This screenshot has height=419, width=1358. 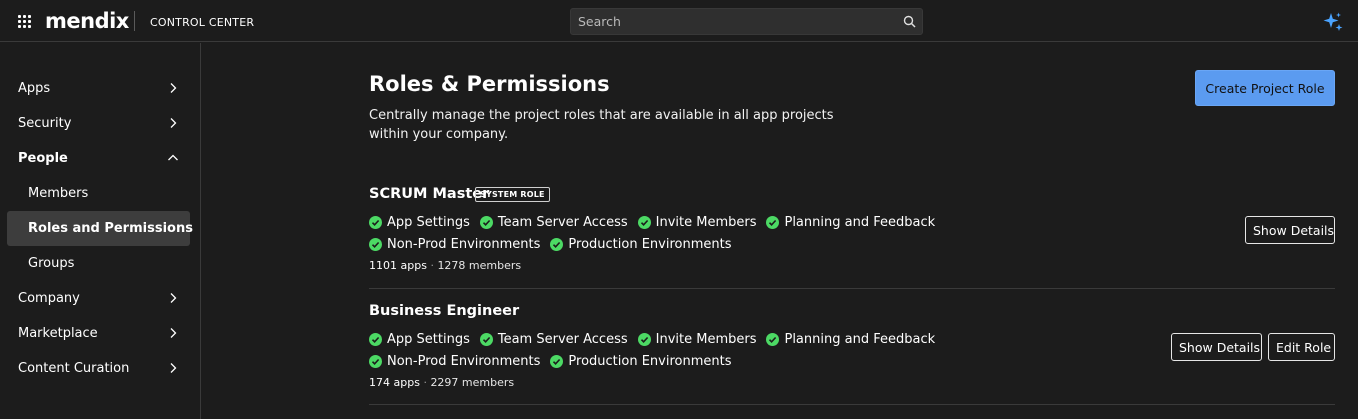 I want to click on member-count: 2297 members, so click(x=472, y=382).